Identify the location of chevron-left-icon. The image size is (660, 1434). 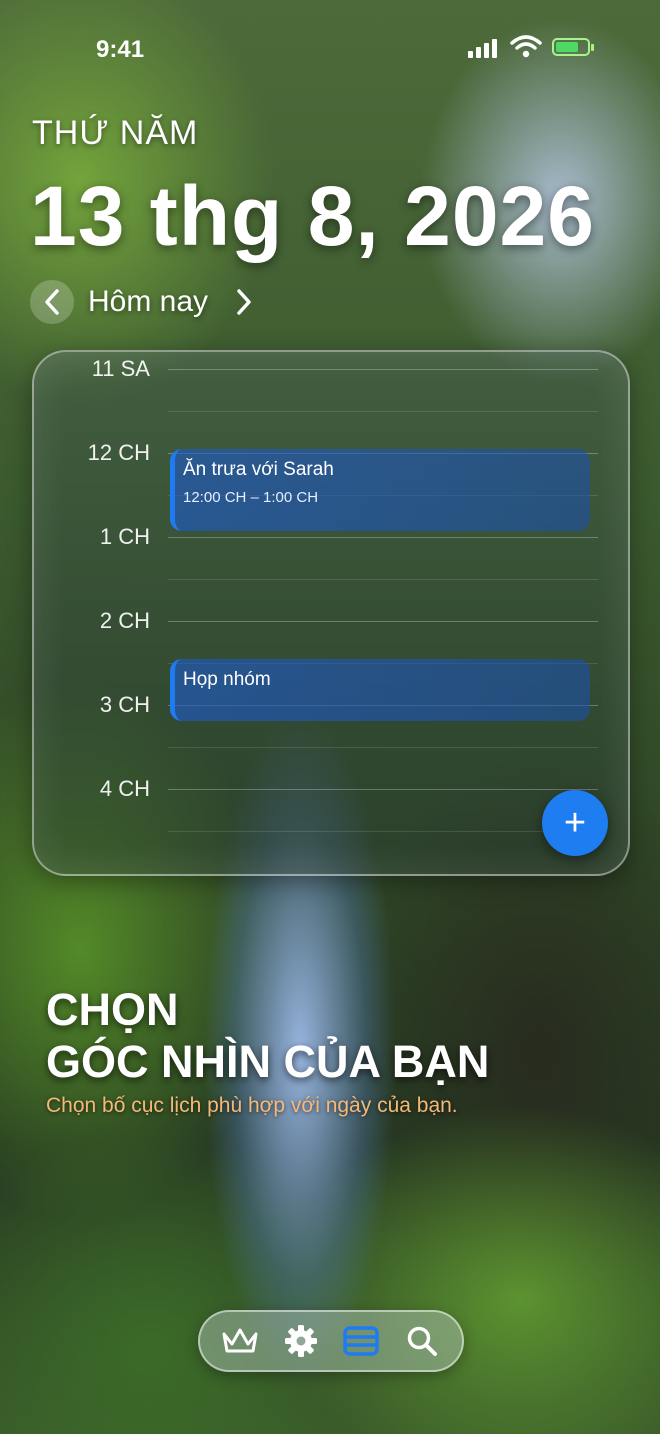
(52, 302).